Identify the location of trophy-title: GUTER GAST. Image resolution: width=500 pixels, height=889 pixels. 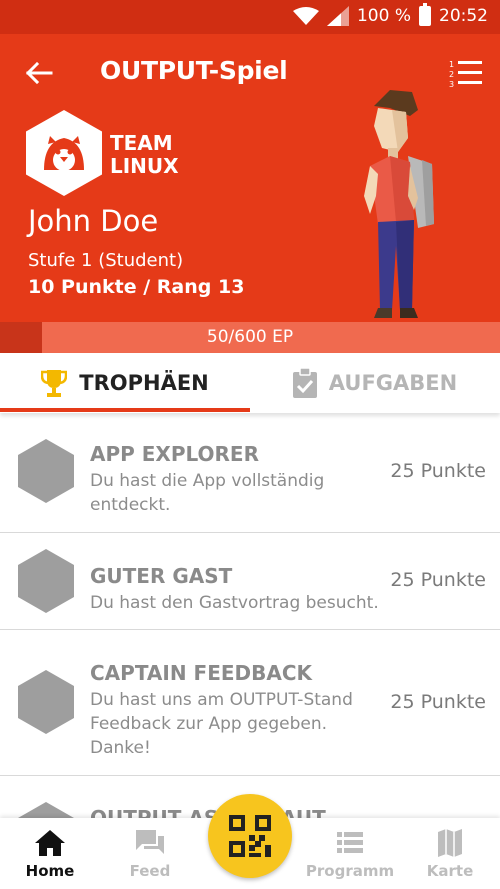
(161, 576).